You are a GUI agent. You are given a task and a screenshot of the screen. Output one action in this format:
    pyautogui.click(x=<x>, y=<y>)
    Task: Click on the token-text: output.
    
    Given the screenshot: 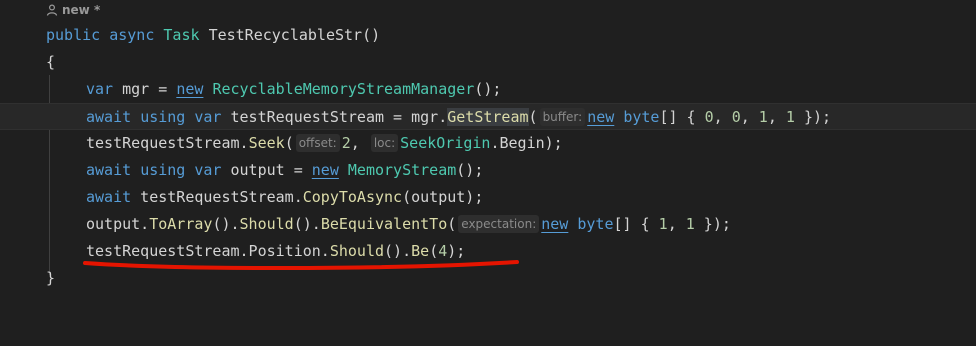 What is the action you would take?
    pyautogui.click(x=118, y=224)
    